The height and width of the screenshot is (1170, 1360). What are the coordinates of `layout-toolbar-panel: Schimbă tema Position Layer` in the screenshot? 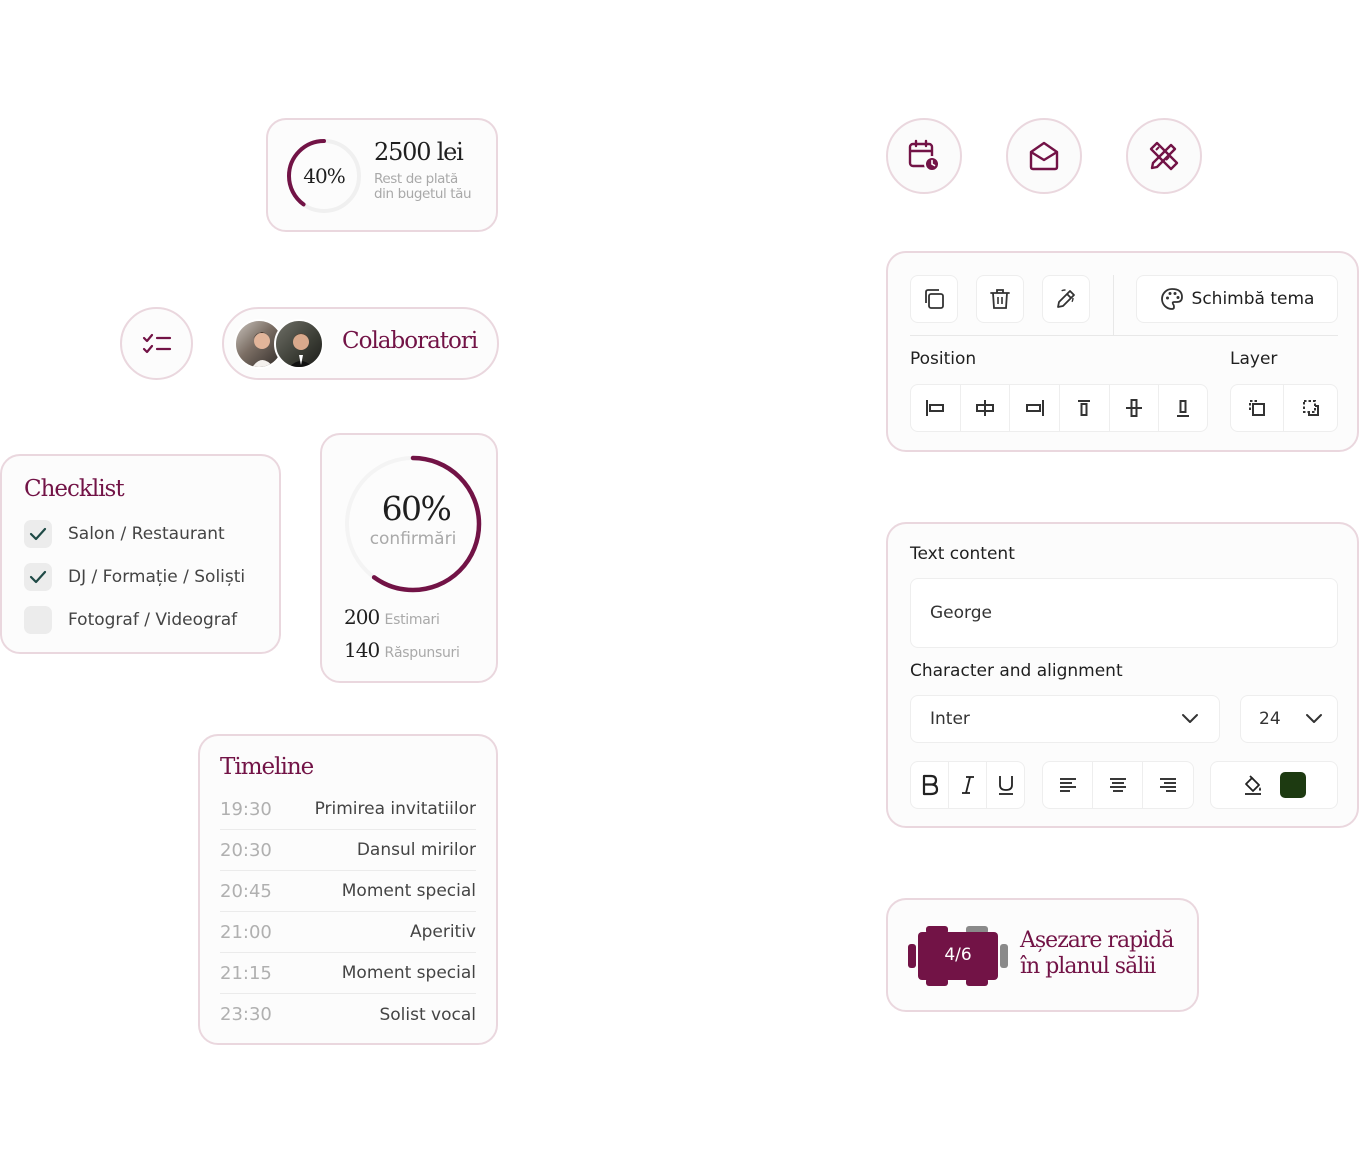 It's located at (1122, 351).